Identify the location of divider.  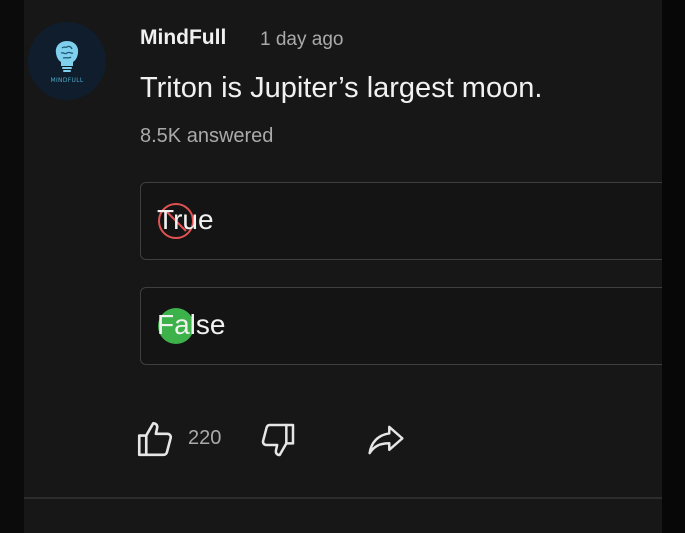
(343, 498).